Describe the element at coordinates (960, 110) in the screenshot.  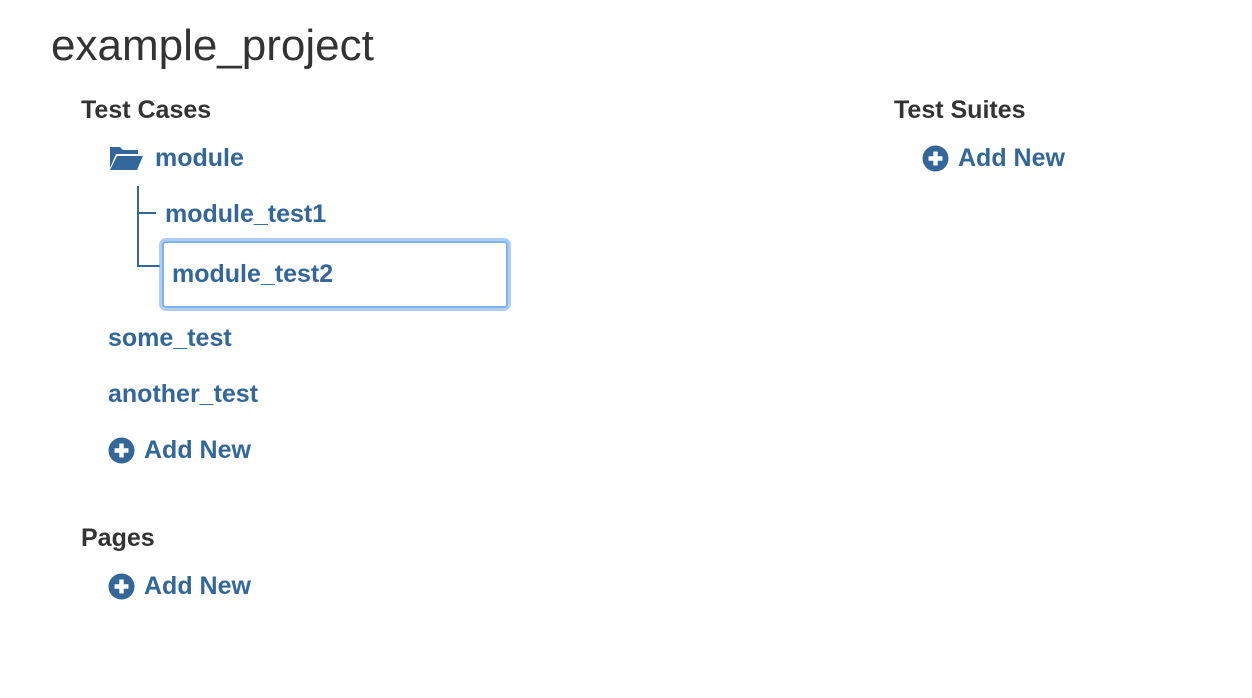
I see `test-suites-heading: Test Suites` at that location.